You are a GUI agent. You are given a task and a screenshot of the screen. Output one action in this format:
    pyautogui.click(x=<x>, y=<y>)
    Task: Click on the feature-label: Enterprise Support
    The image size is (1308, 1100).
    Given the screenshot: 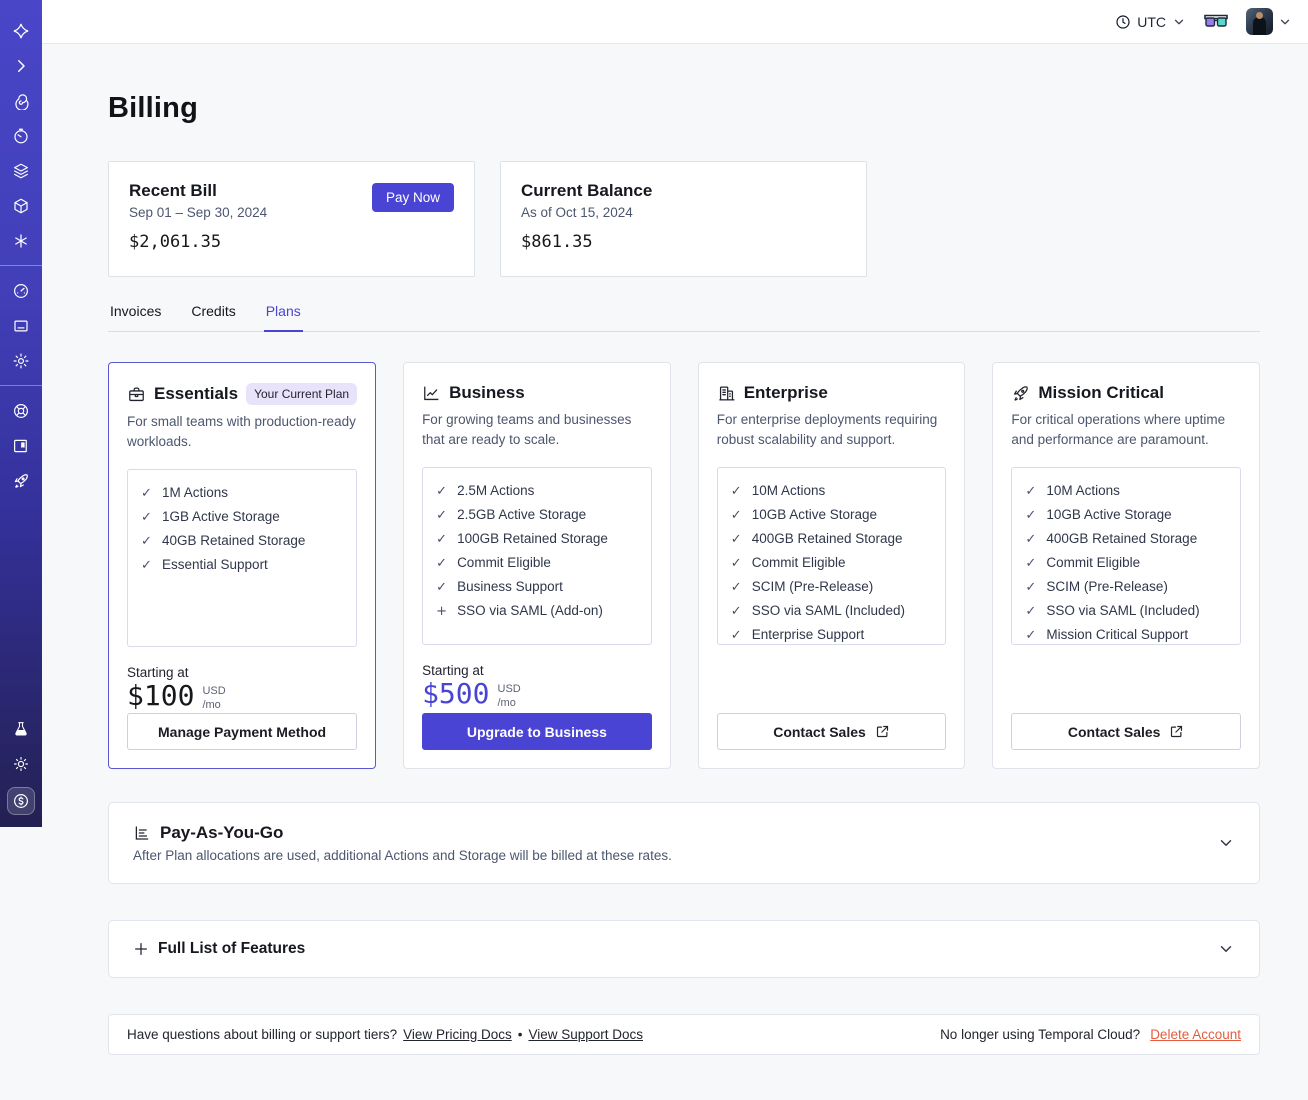 What is the action you would take?
    pyautogui.click(x=808, y=634)
    